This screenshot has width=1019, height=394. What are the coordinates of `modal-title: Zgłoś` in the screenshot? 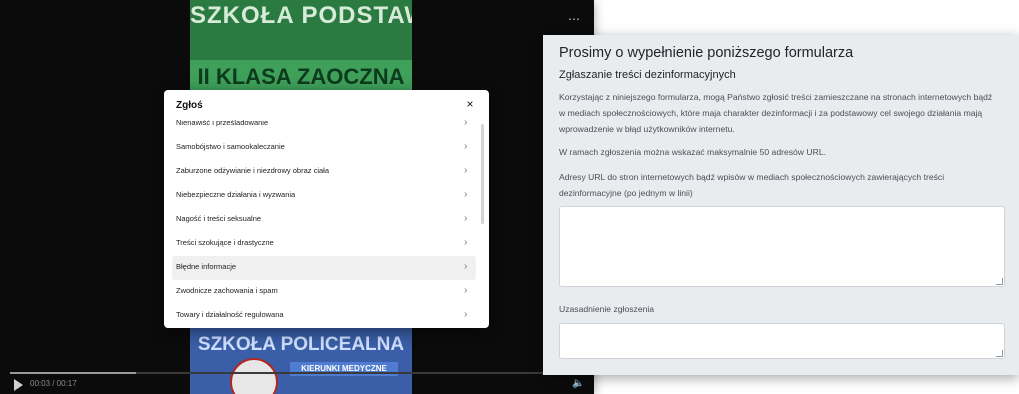 It's located at (189, 105).